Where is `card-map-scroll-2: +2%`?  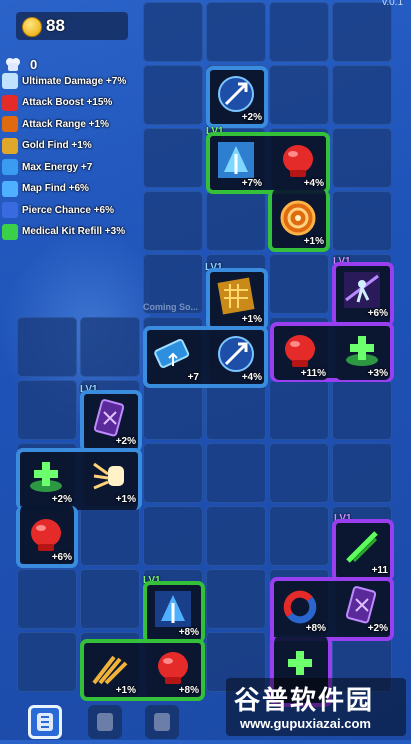
card-map-scroll-2: +2% is located at coordinates (363, 608).